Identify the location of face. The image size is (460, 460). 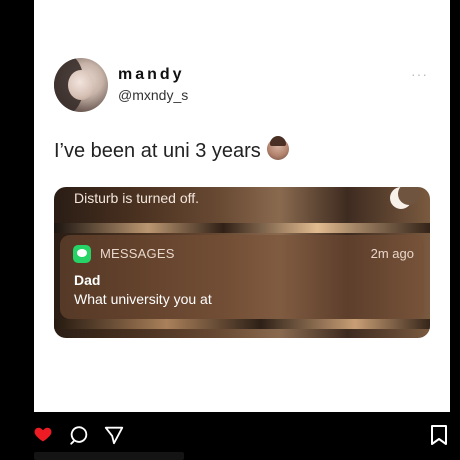
(81, 85).